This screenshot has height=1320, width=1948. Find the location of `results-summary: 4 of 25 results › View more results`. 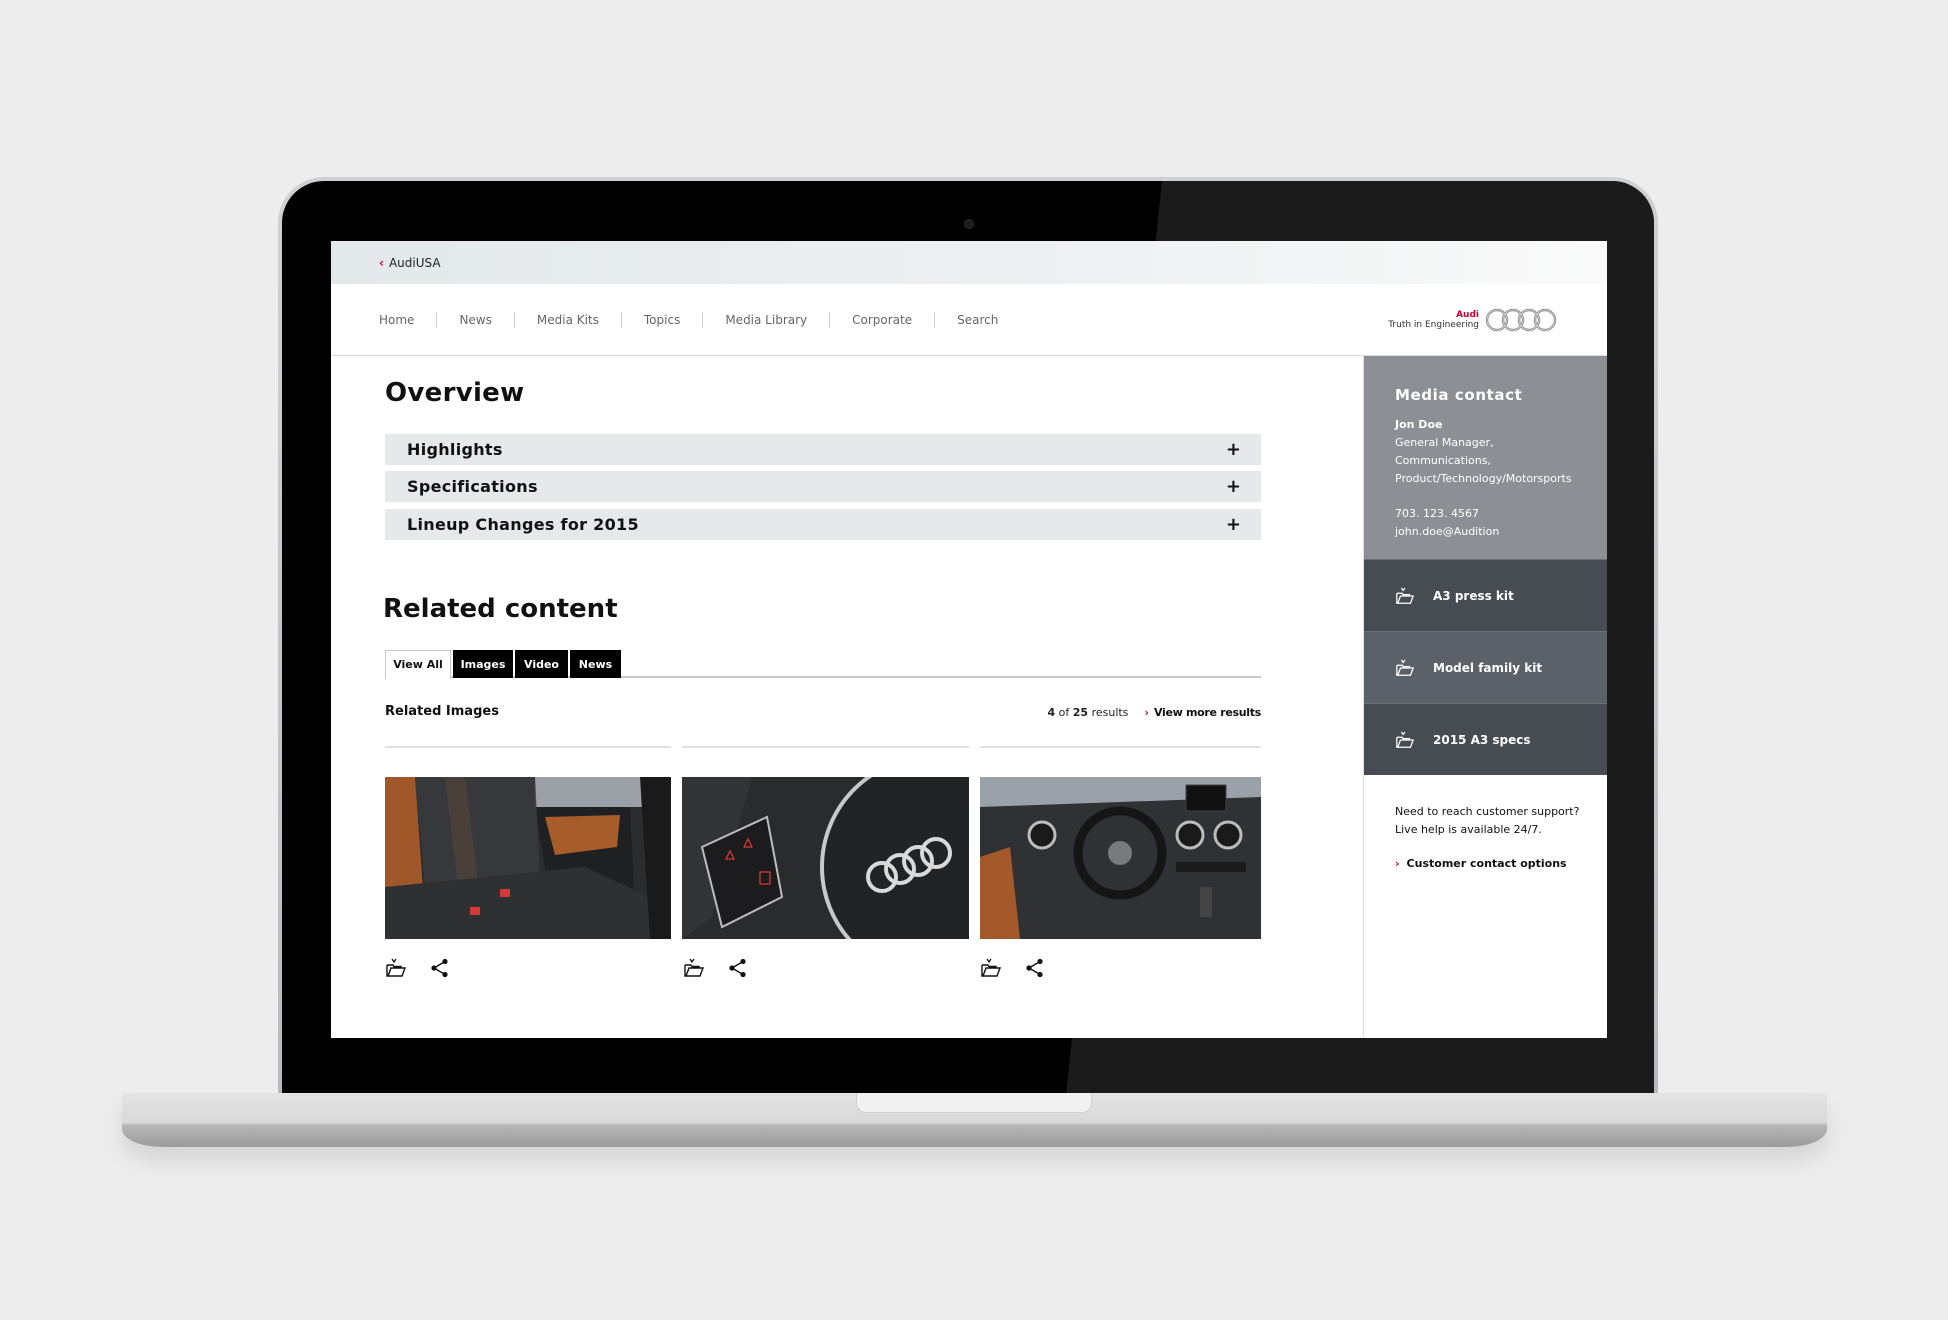

results-summary: 4 of 25 results › View more results is located at coordinates (1154, 712).